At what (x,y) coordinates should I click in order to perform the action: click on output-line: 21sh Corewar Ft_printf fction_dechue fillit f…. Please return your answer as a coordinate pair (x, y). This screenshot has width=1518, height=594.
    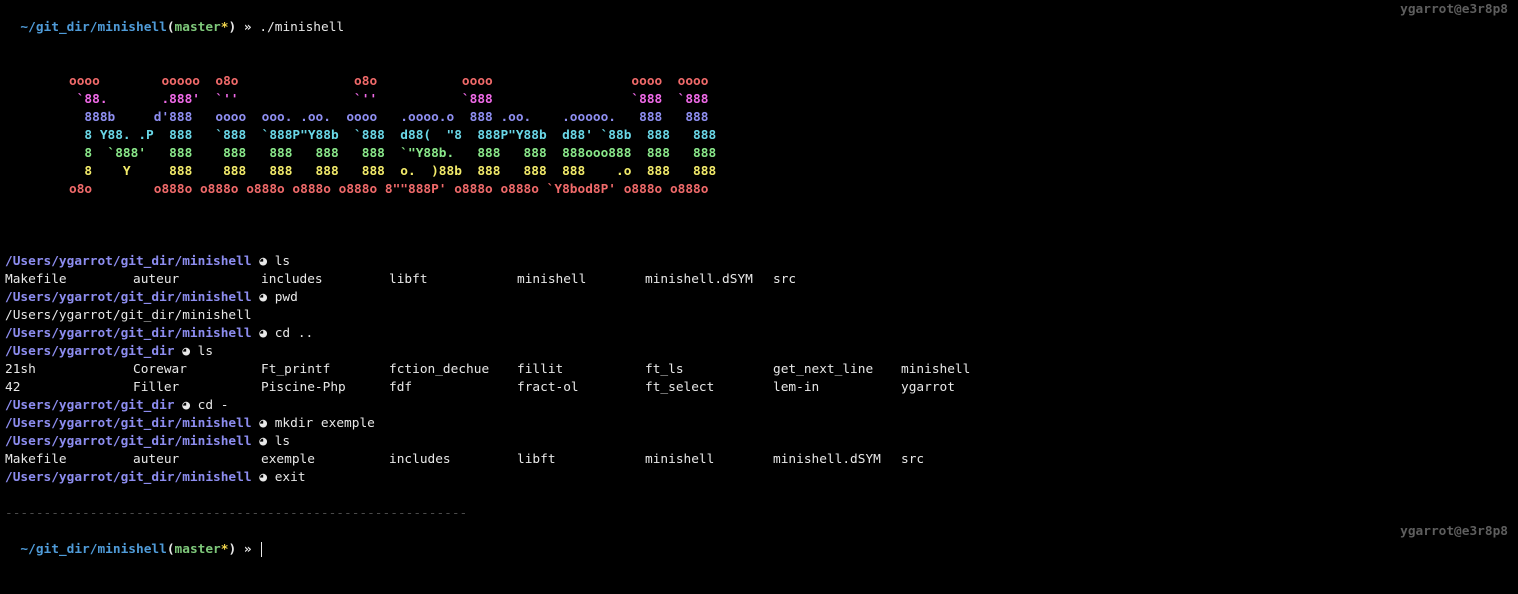
    Looking at the image, I should click on (555, 370).